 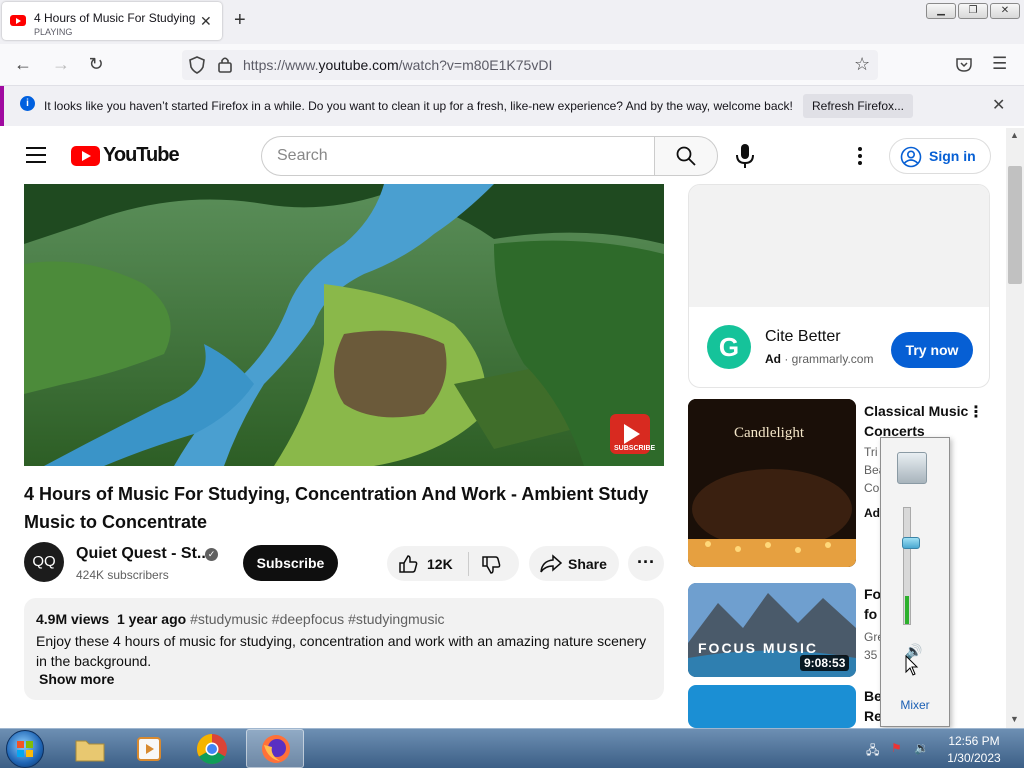 What do you see at coordinates (999, 64) in the screenshot?
I see `app-menu-icon: ☰` at bounding box center [999, 64].